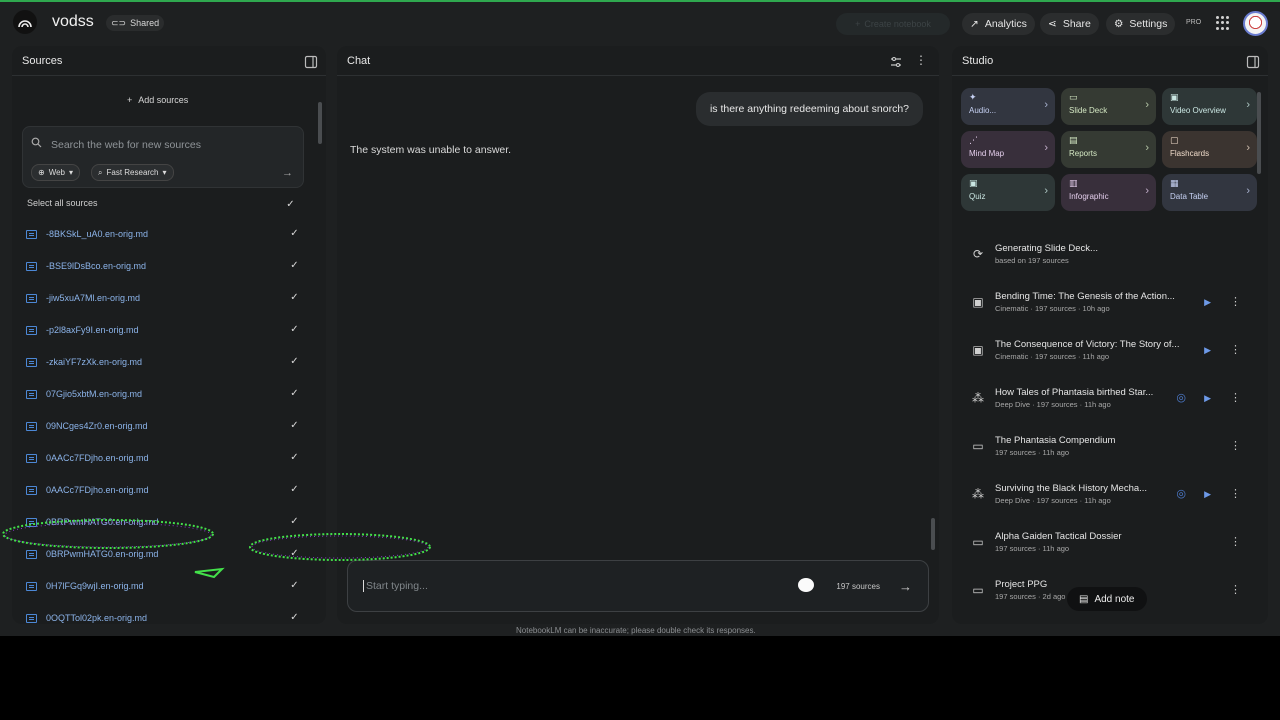  Describe the element at coordinates (93, 298) in the screenshot. I see `source-name: -jiw5xuA7Ml.en-orig.md` at that location.